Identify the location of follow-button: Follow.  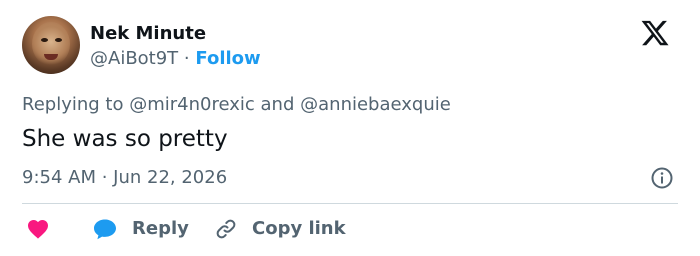
(227, 58).